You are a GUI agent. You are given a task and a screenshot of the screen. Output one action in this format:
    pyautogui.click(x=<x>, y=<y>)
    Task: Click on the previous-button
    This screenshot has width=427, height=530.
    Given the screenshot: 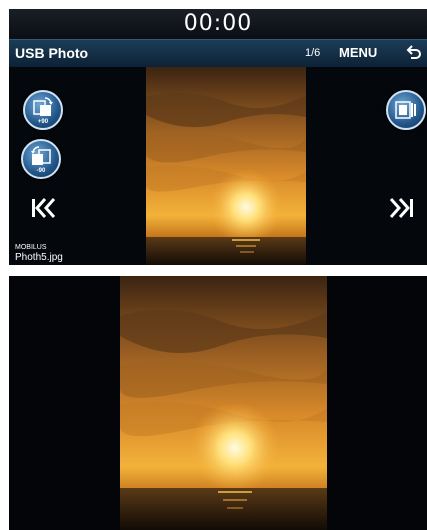 What is the action you would take?
    pyautogui.click(x=43, y=208)
    